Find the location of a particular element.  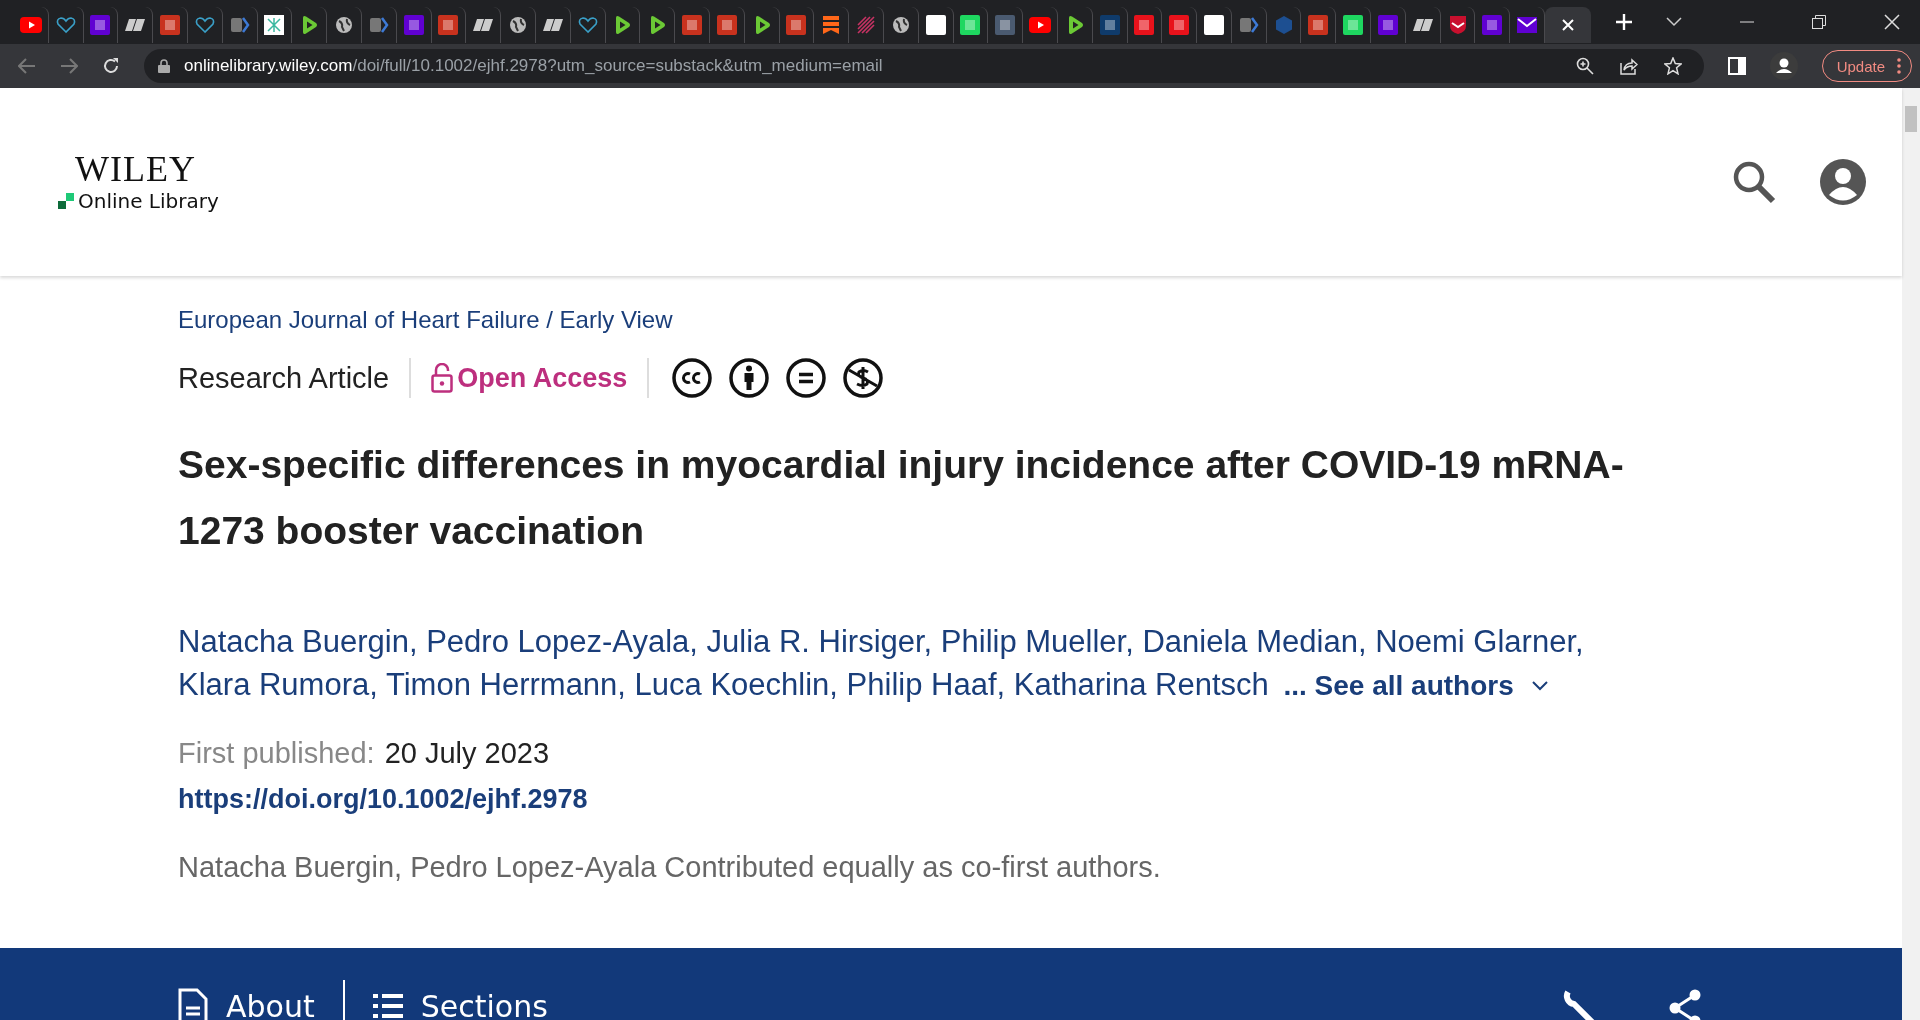

author-link: Klara Rumora is located at coordinates (274, 684).